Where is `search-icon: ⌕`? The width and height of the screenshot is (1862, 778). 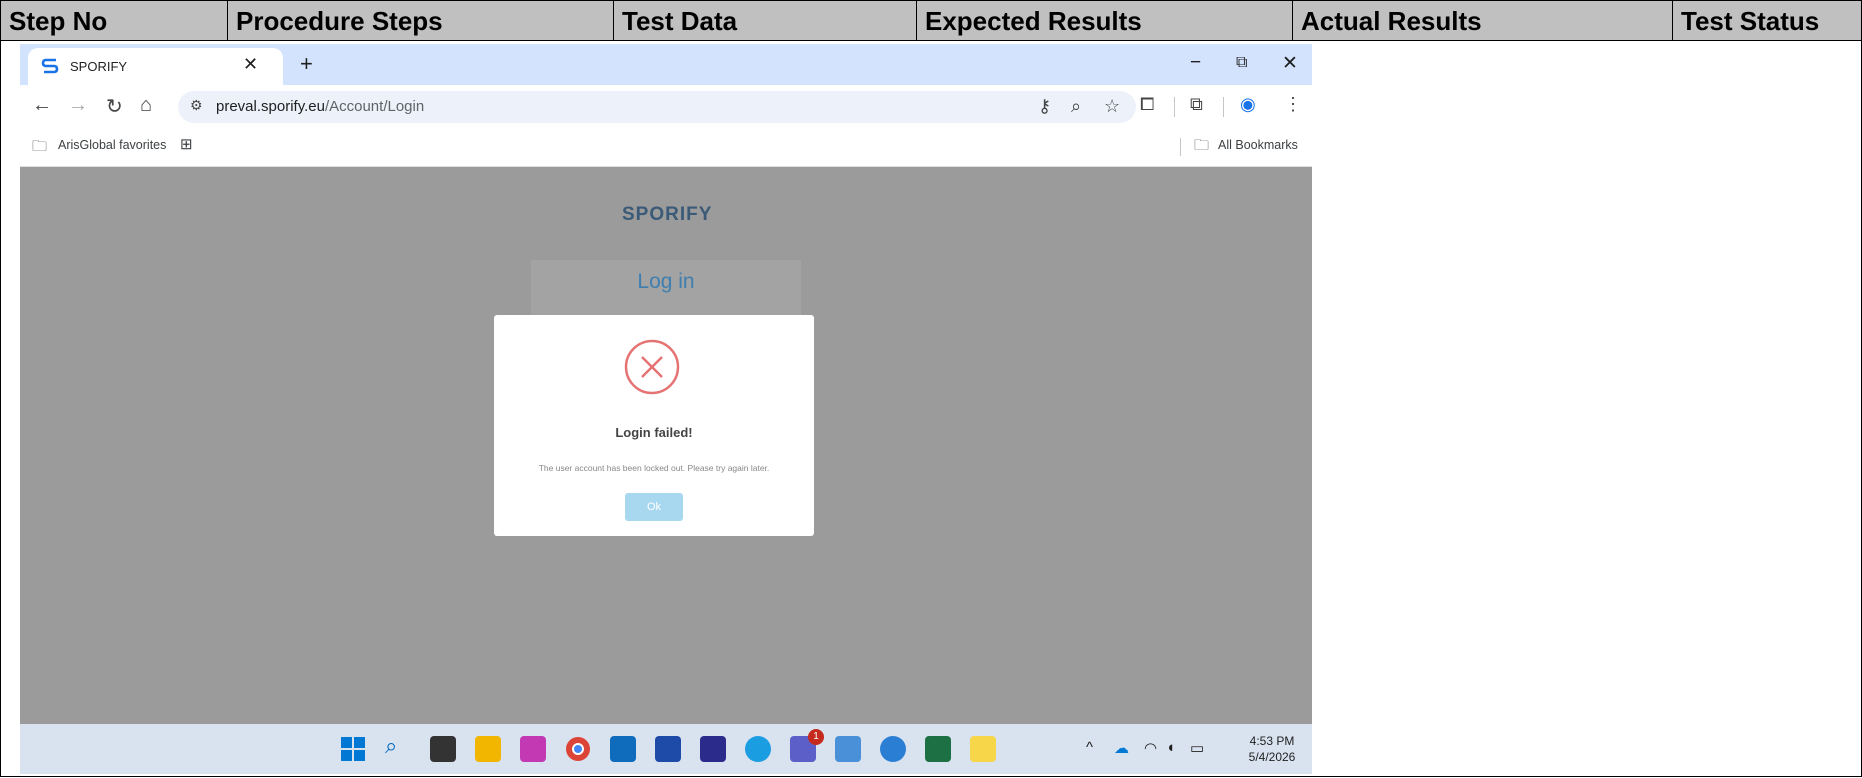
search-icon: ⌕ is located at coordinates (391, 746).